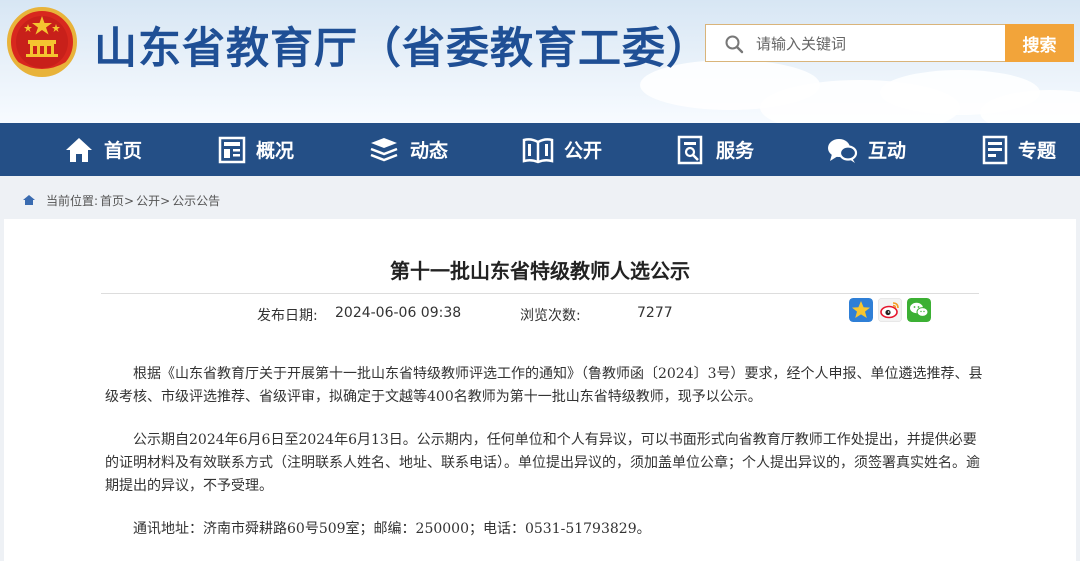  What do you see at coordinates (583, 151) in the screenshot?
I see `nav-label: 公开` at bounding box center [583, 151].